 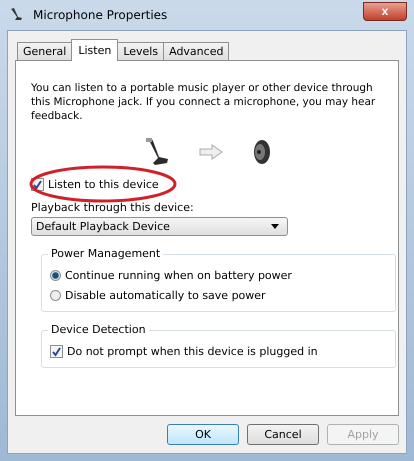 What do you see at coordinates (171, 275) in the screenshot?
I see `radio-option: Continue running when on battery power` at bounding box center [171, 275].